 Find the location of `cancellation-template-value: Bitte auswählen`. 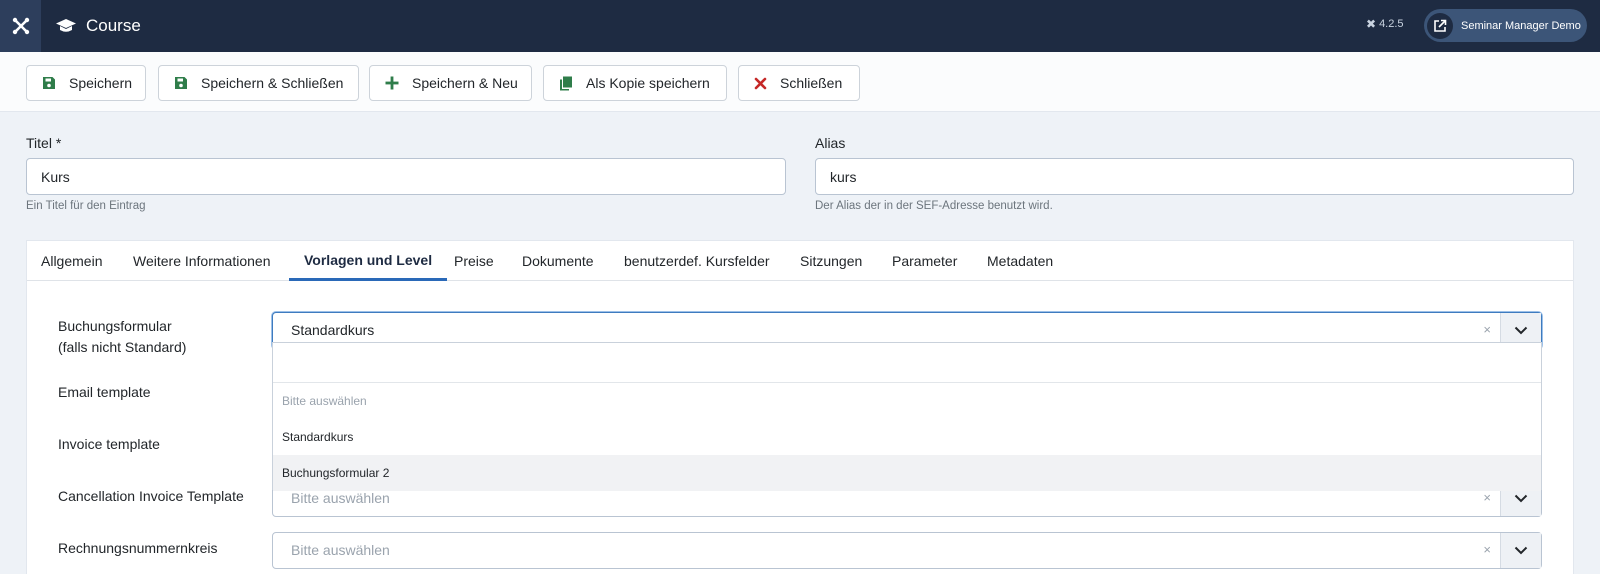

cancellation-template-value: Bitte auswählen is located at coordinates (340, 498).